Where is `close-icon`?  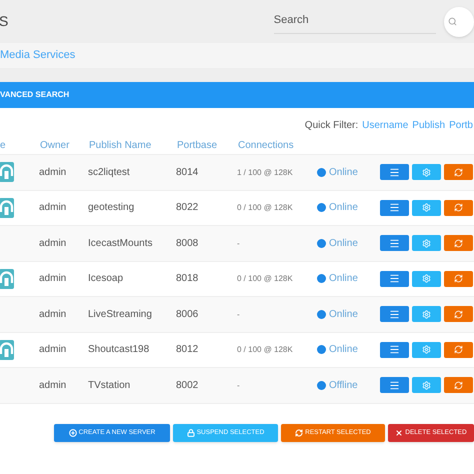
close-icon is located at coordinates (399, 432).